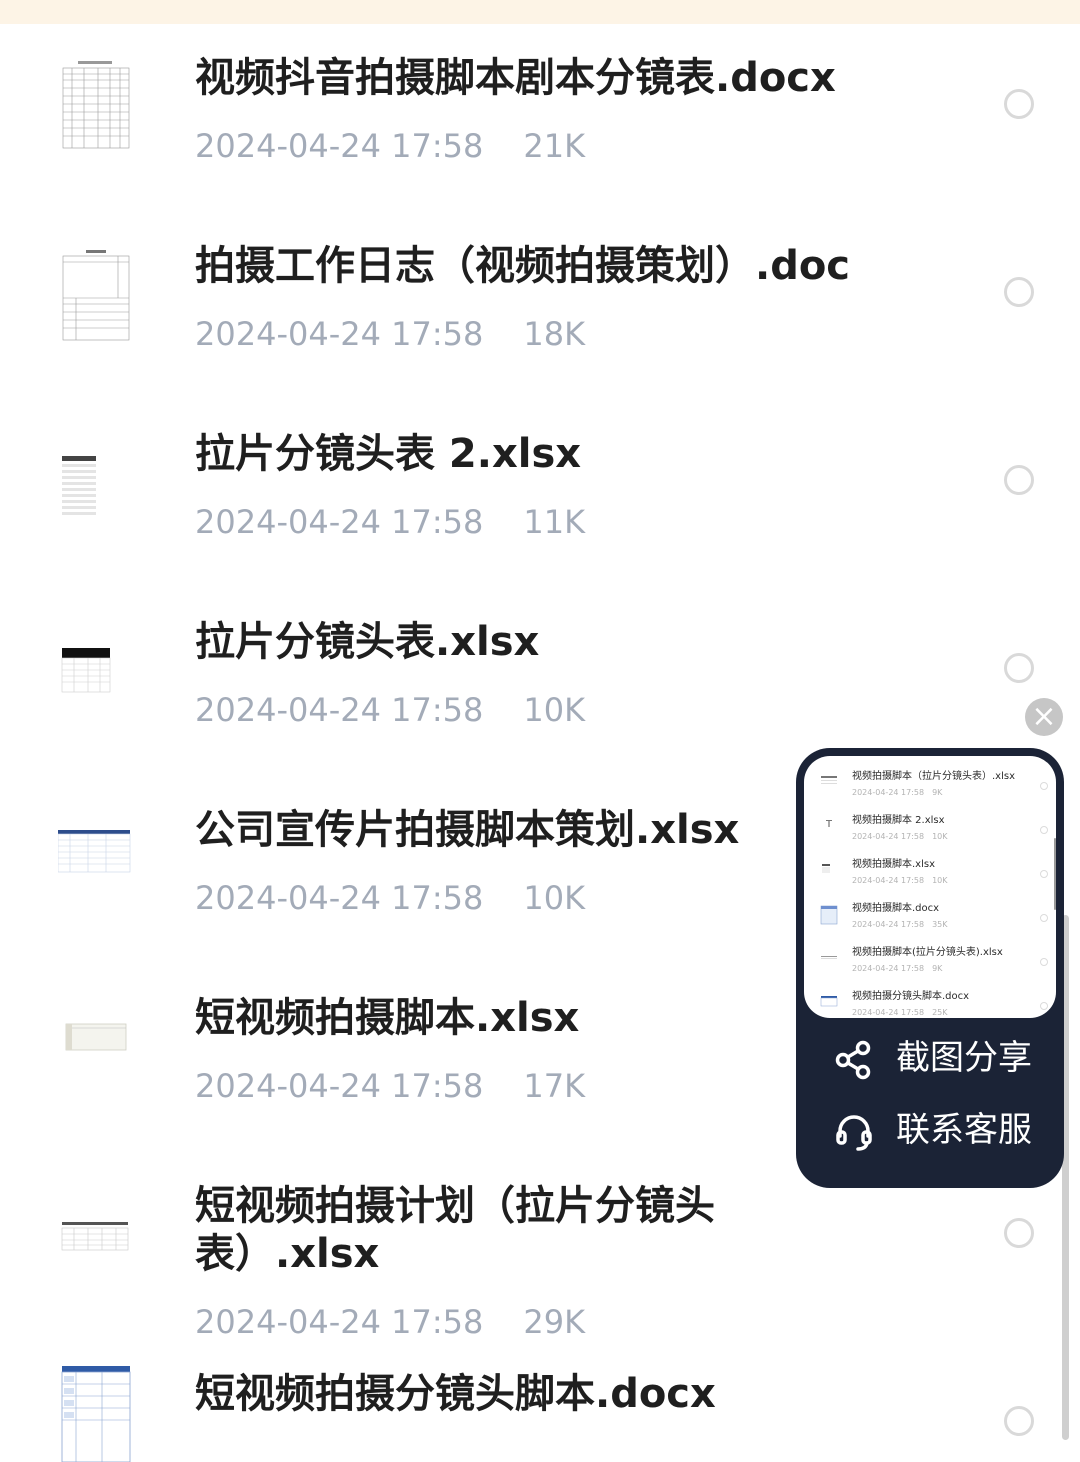 The height and width of the screenshot is (1462, 1080). I want to click on screenshot-share-button: 截图分享, so click(944, 1059).